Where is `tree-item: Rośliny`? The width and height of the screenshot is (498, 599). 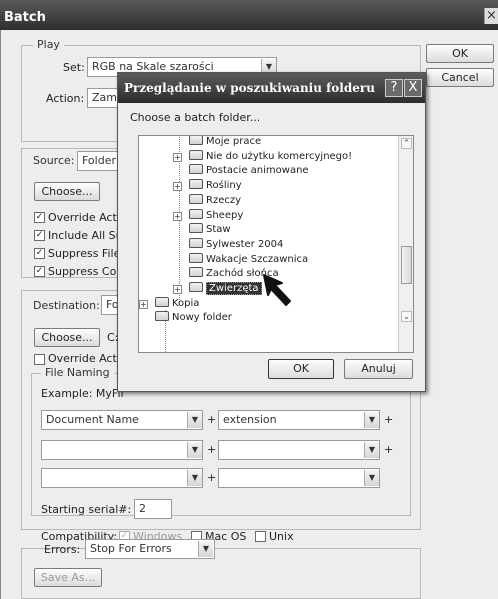
tree-item: Rośliny is located at coordinates (215, 186).